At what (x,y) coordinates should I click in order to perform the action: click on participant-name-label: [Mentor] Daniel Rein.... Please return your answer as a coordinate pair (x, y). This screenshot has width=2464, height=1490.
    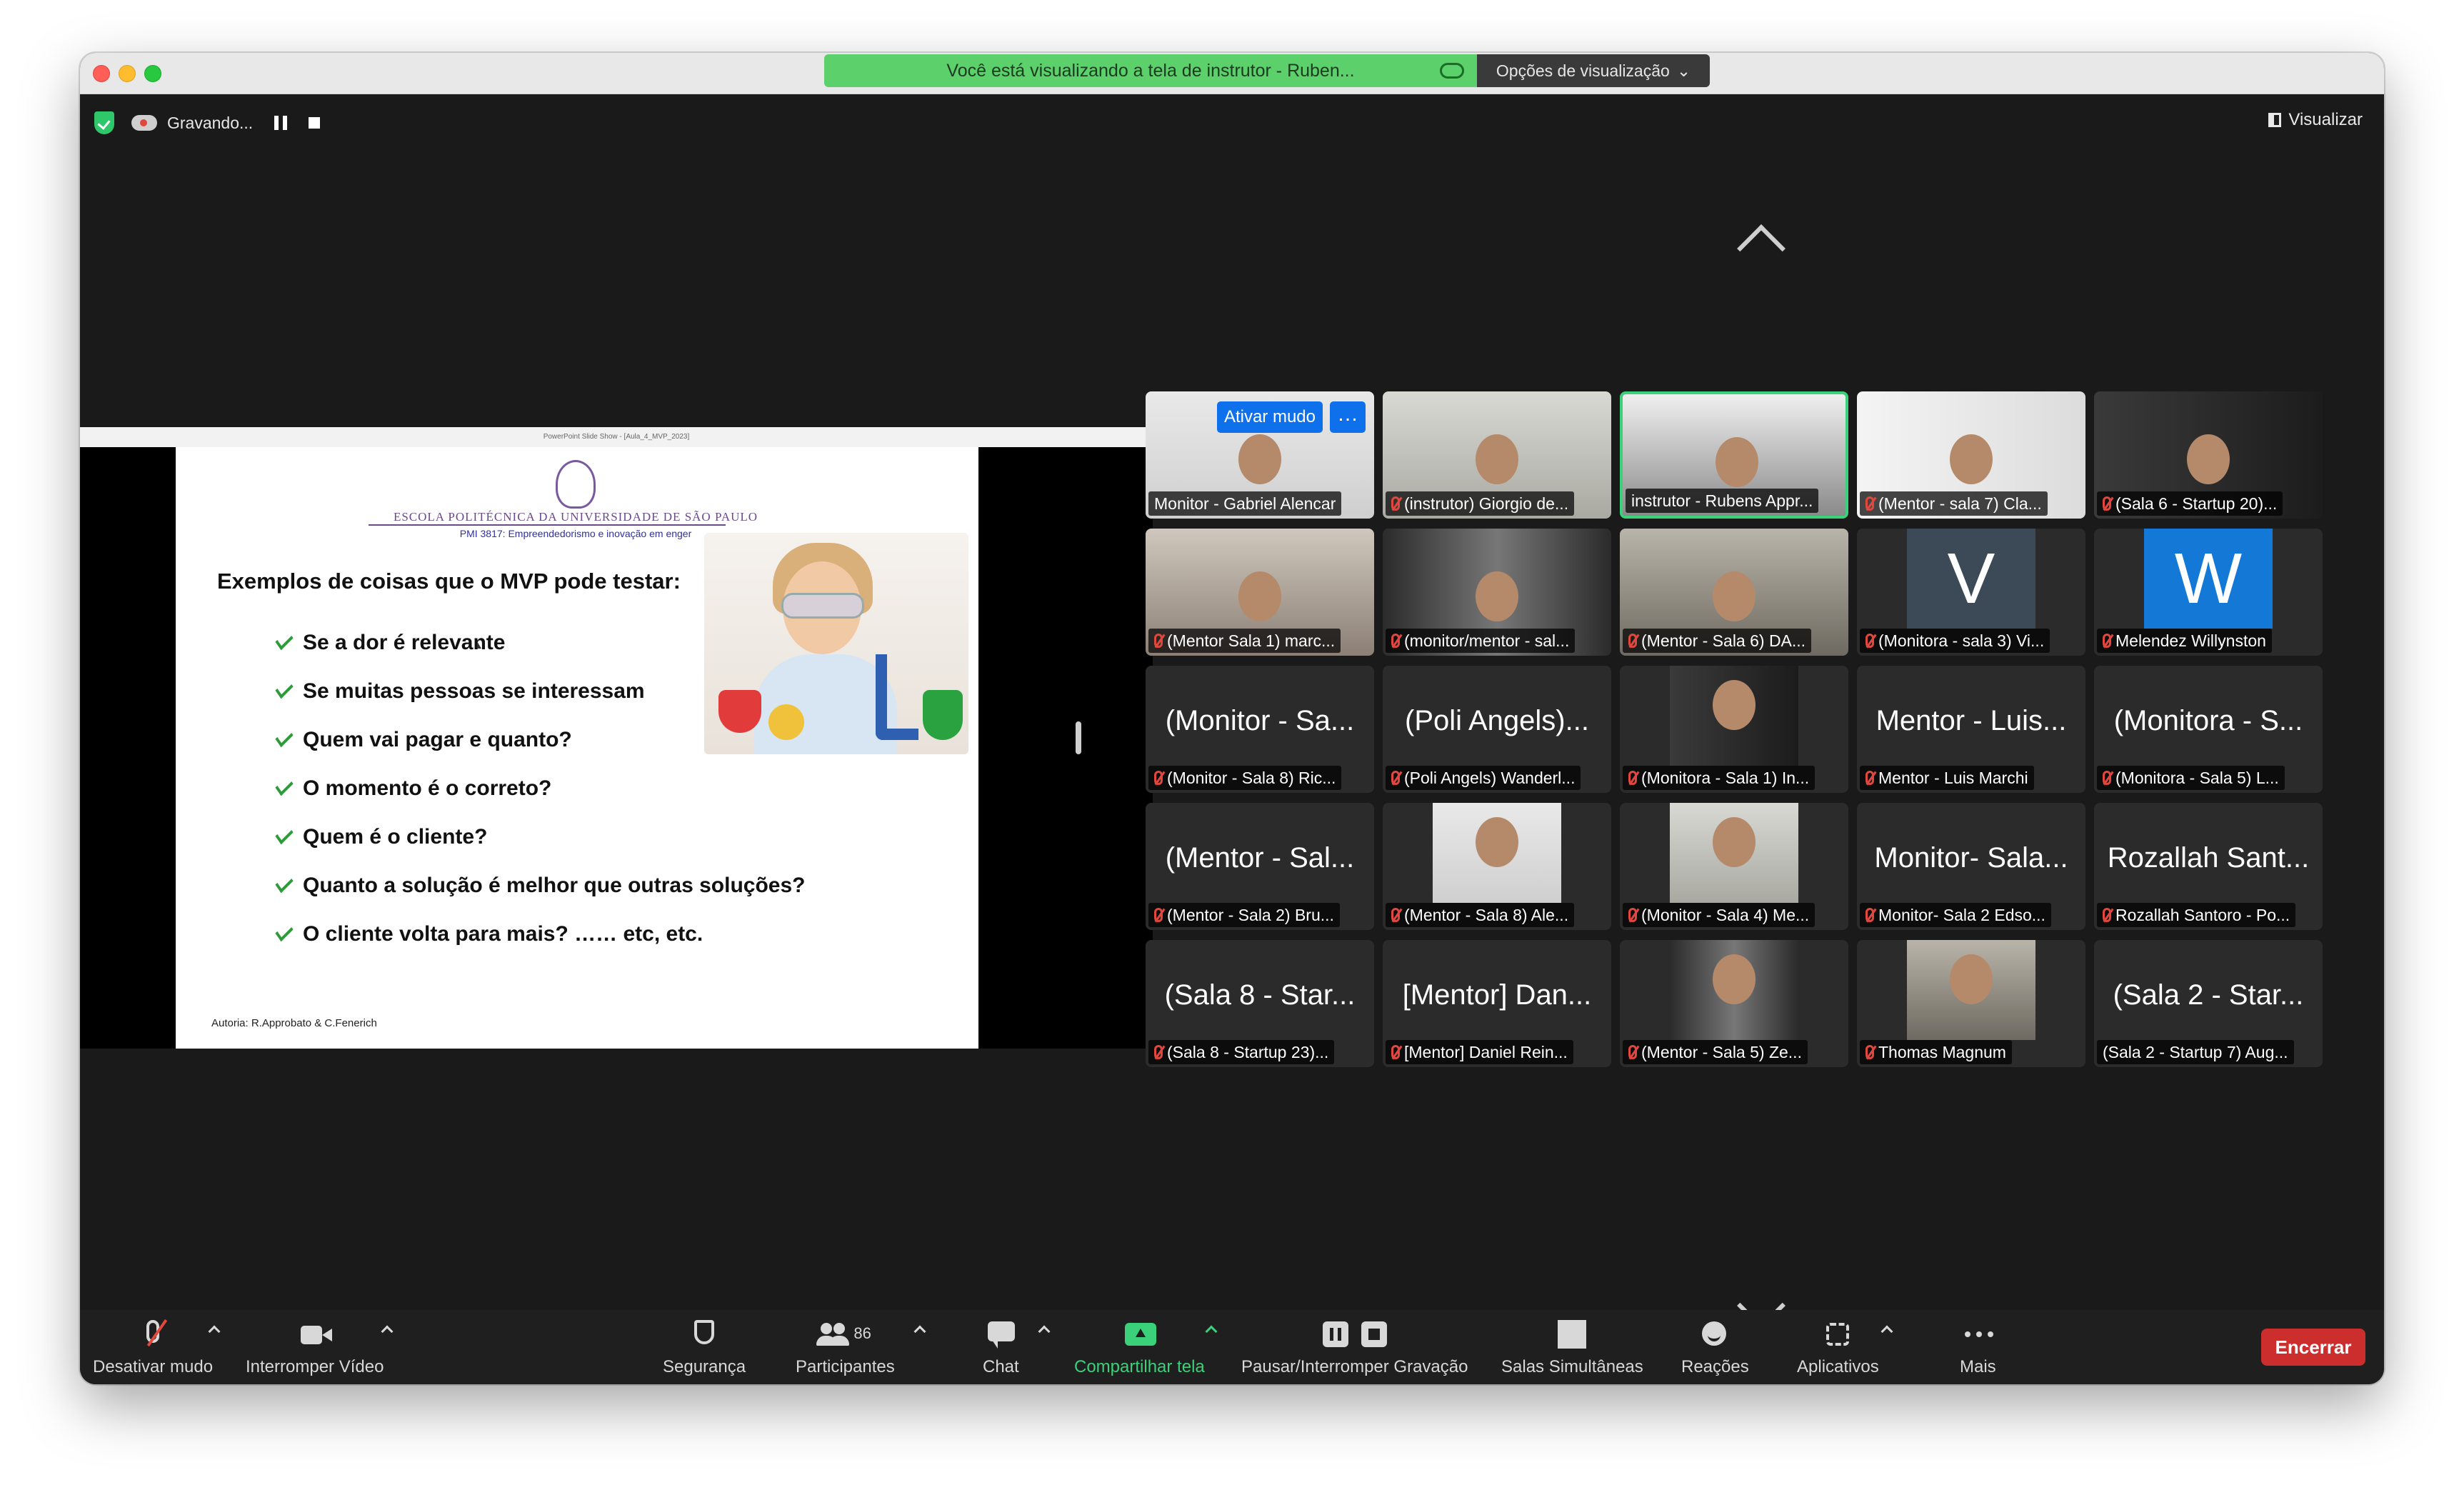
    Looking at the image, I should click on (1479, 1052).